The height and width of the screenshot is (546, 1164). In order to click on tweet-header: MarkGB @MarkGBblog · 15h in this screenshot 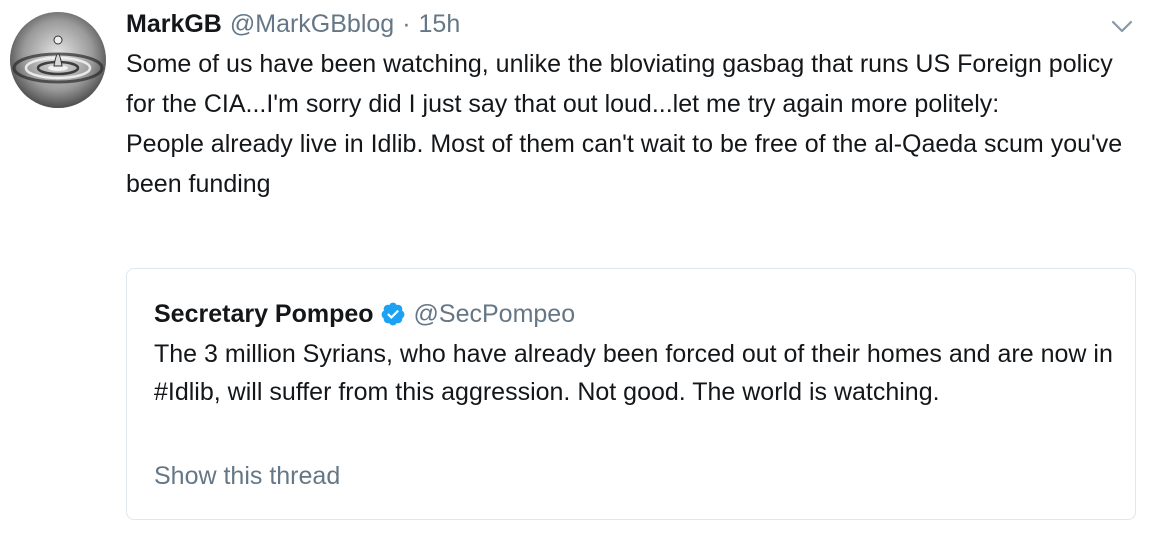, I will do `click(293, 24)`.